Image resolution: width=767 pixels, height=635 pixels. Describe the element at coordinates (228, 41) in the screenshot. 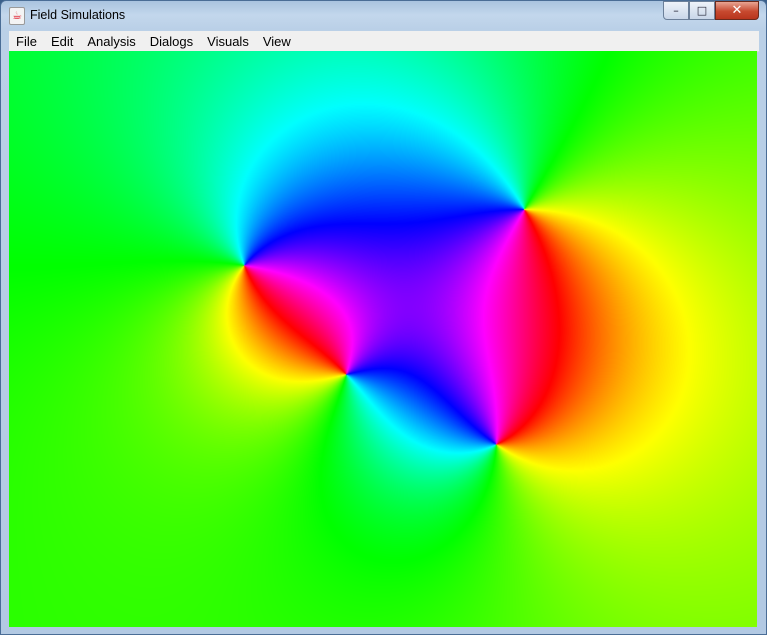

I see `menu-visuals: Visuals` at that location.